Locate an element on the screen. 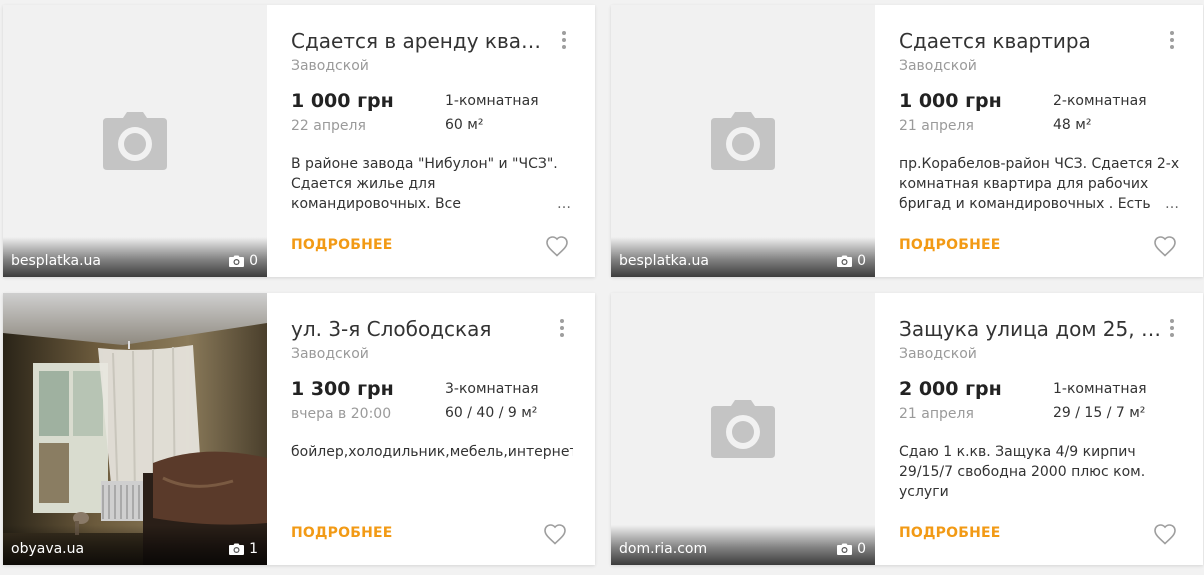 Image resolution: width=1204 pixels, height=575 pixels. listing-price: 2 000 грн is located at coordinates (950, 389).